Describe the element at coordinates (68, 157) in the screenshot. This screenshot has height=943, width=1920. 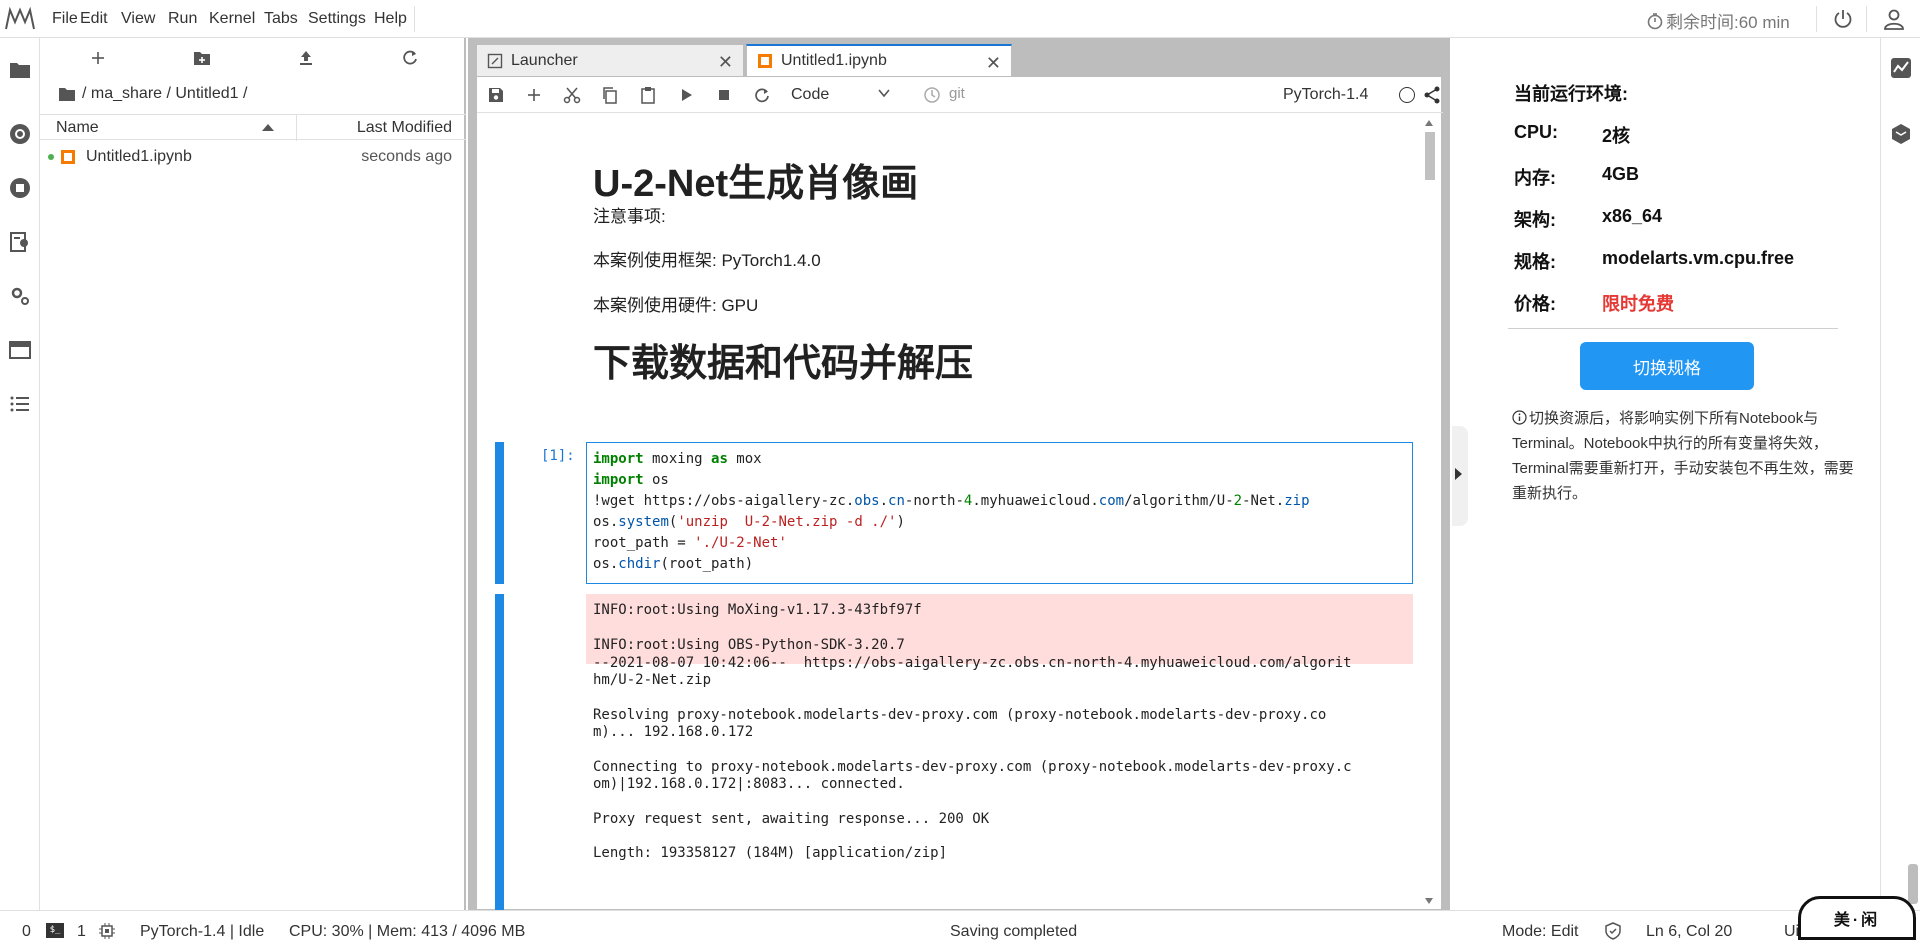
I see `notebook-icon` at that location.